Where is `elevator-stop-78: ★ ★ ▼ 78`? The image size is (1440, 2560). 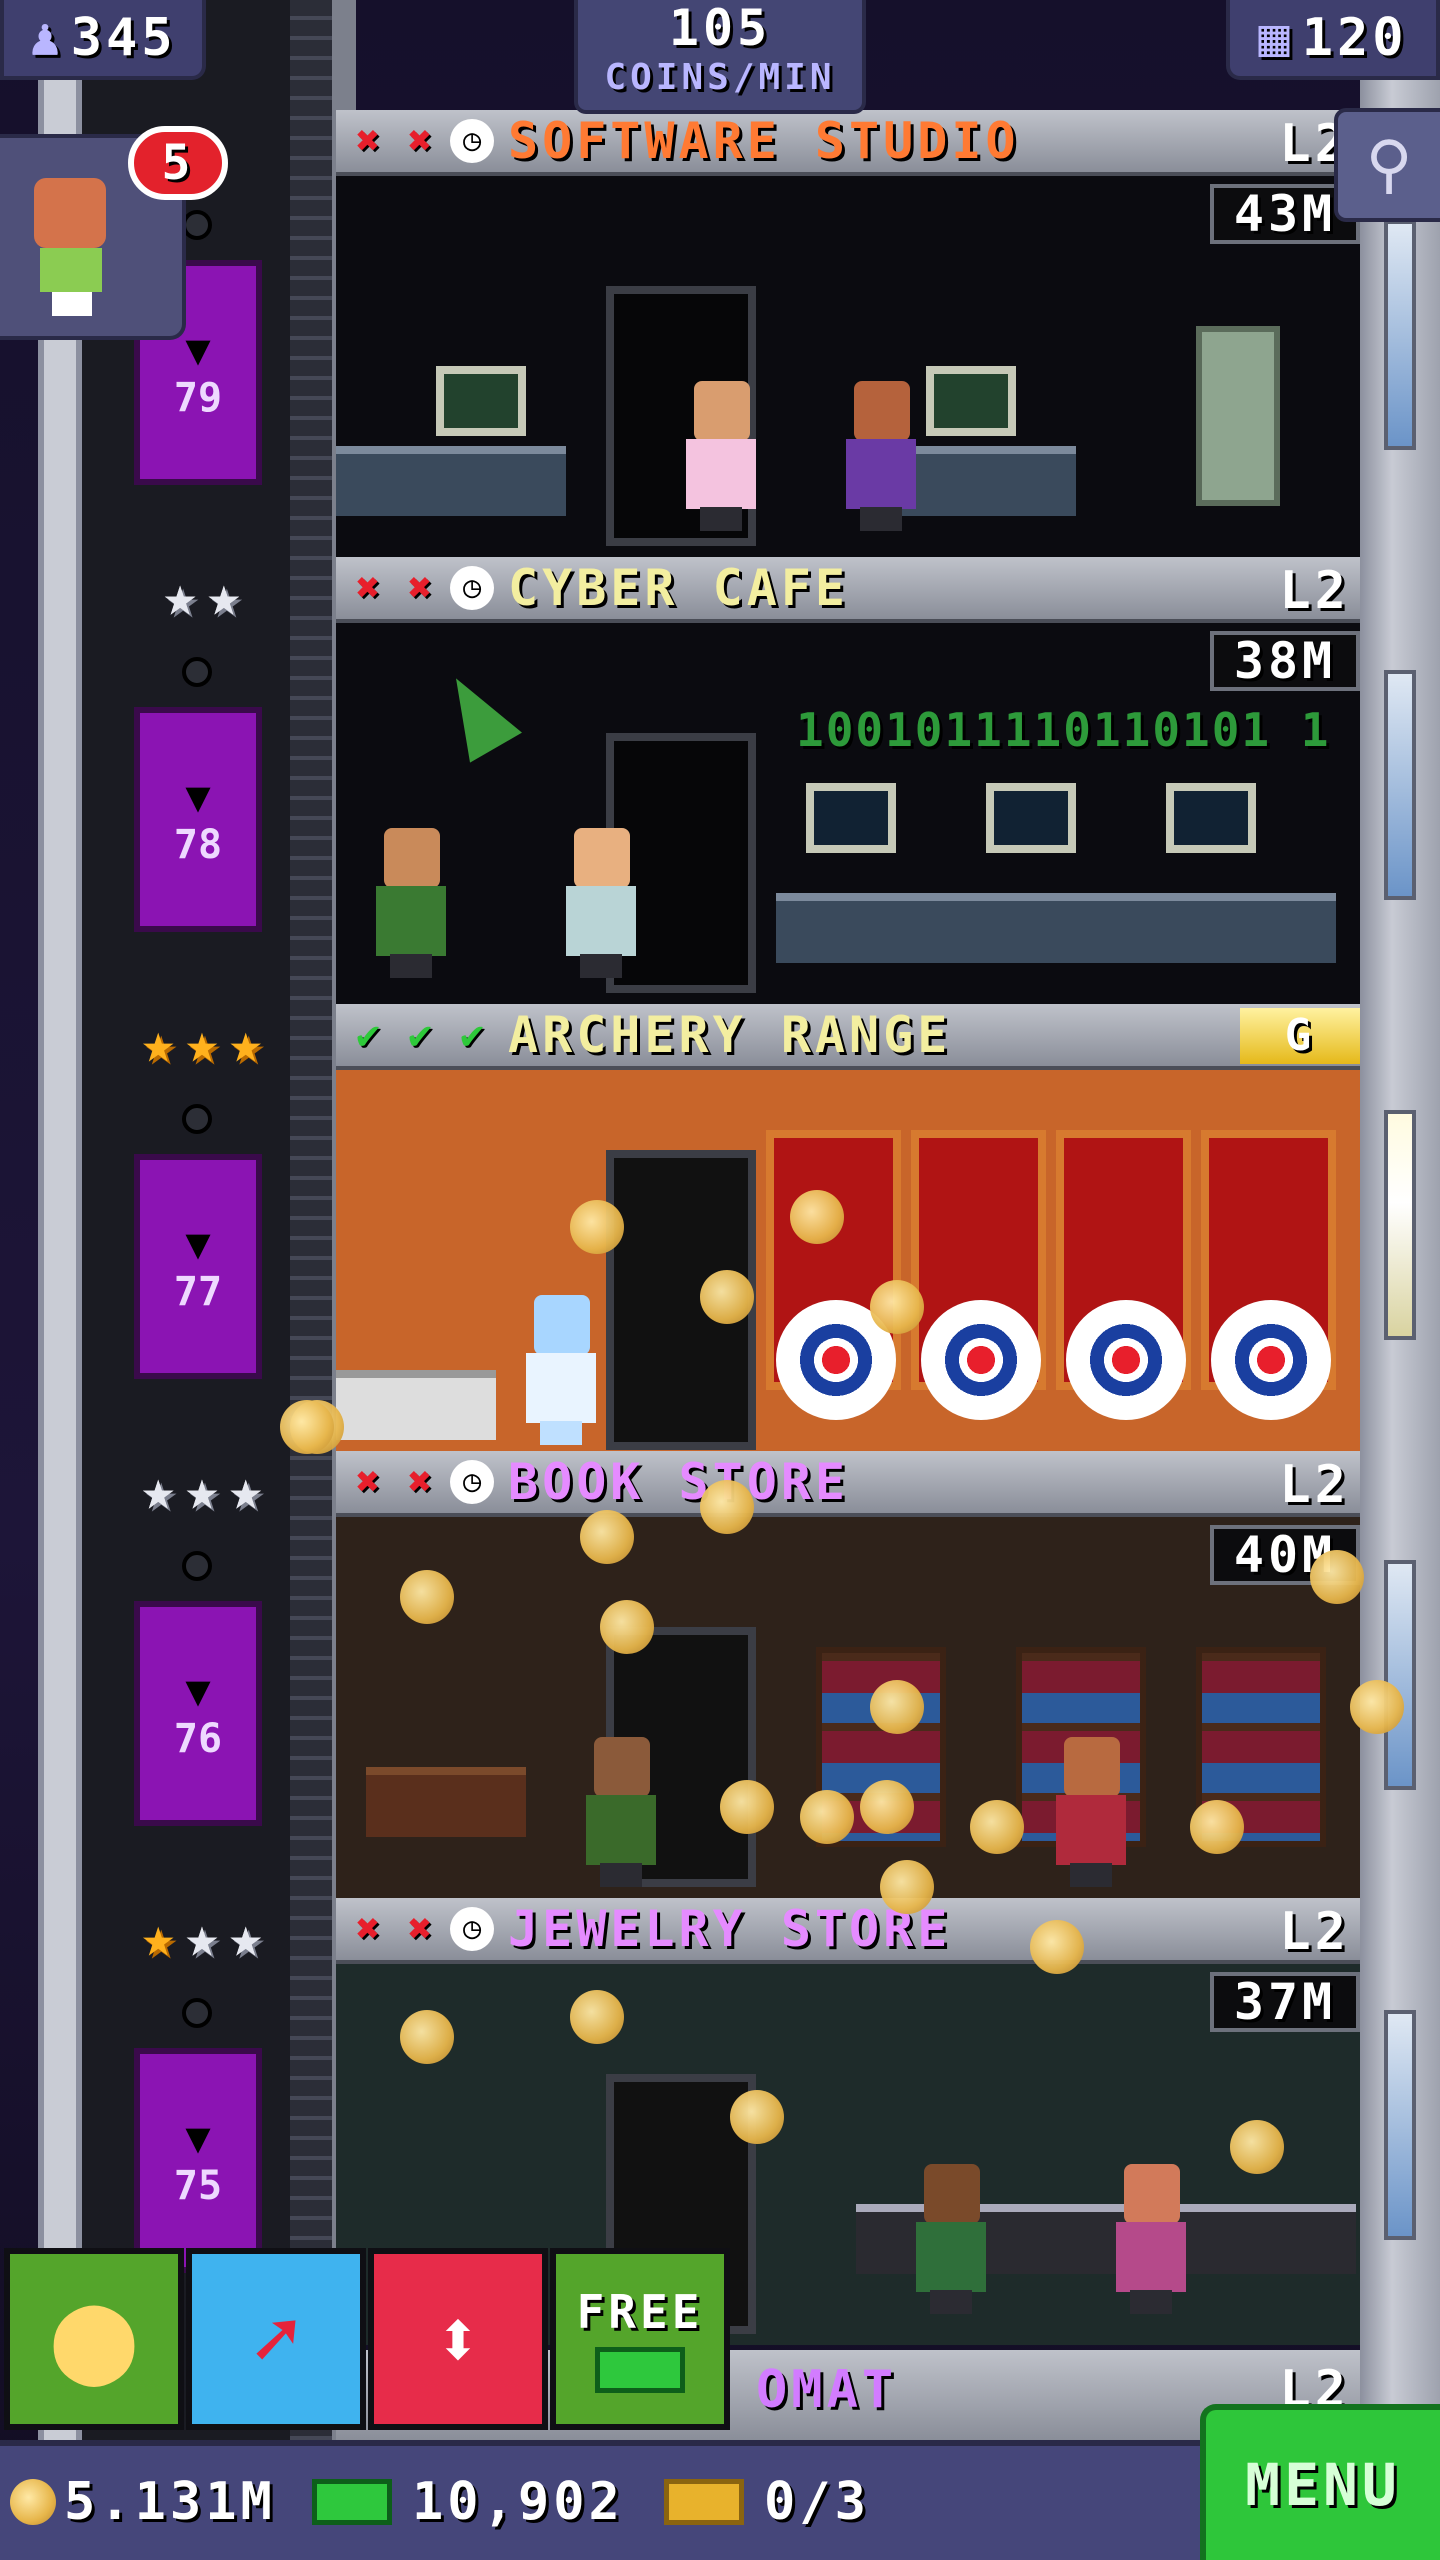
elevator-stop-78: ★ ★ ▼ 78 is located at coordinates (207, 780).